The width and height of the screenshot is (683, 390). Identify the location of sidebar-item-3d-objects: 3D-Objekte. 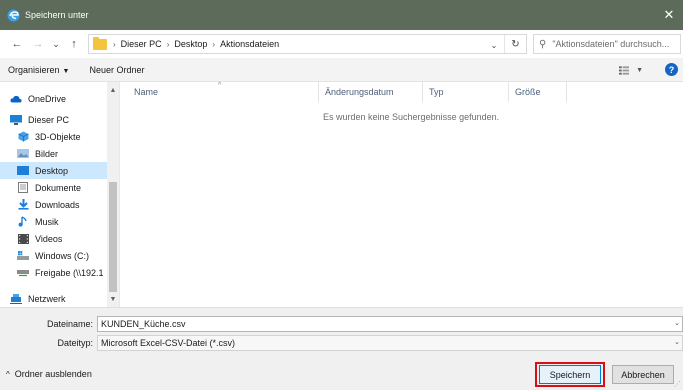
(53, 136).